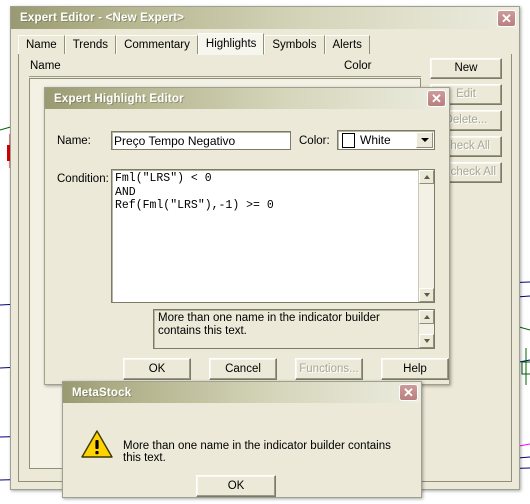  Describe the element at coordinates (466, 68) in the screenshot. I see `new-button: New` at that location.